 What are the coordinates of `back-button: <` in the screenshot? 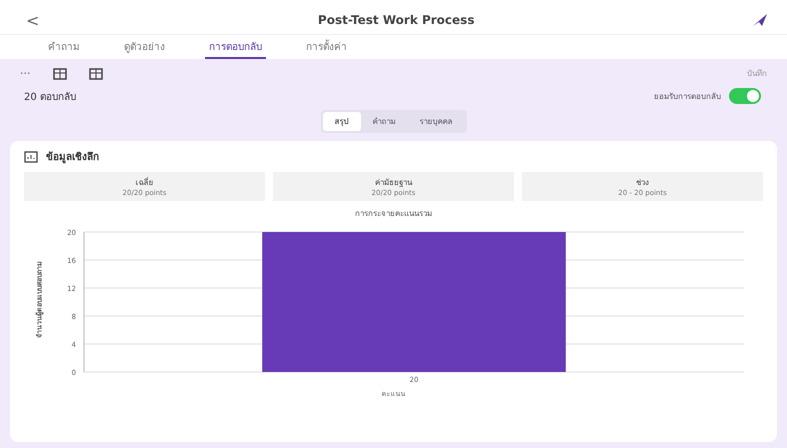 It's located at (33, 20).